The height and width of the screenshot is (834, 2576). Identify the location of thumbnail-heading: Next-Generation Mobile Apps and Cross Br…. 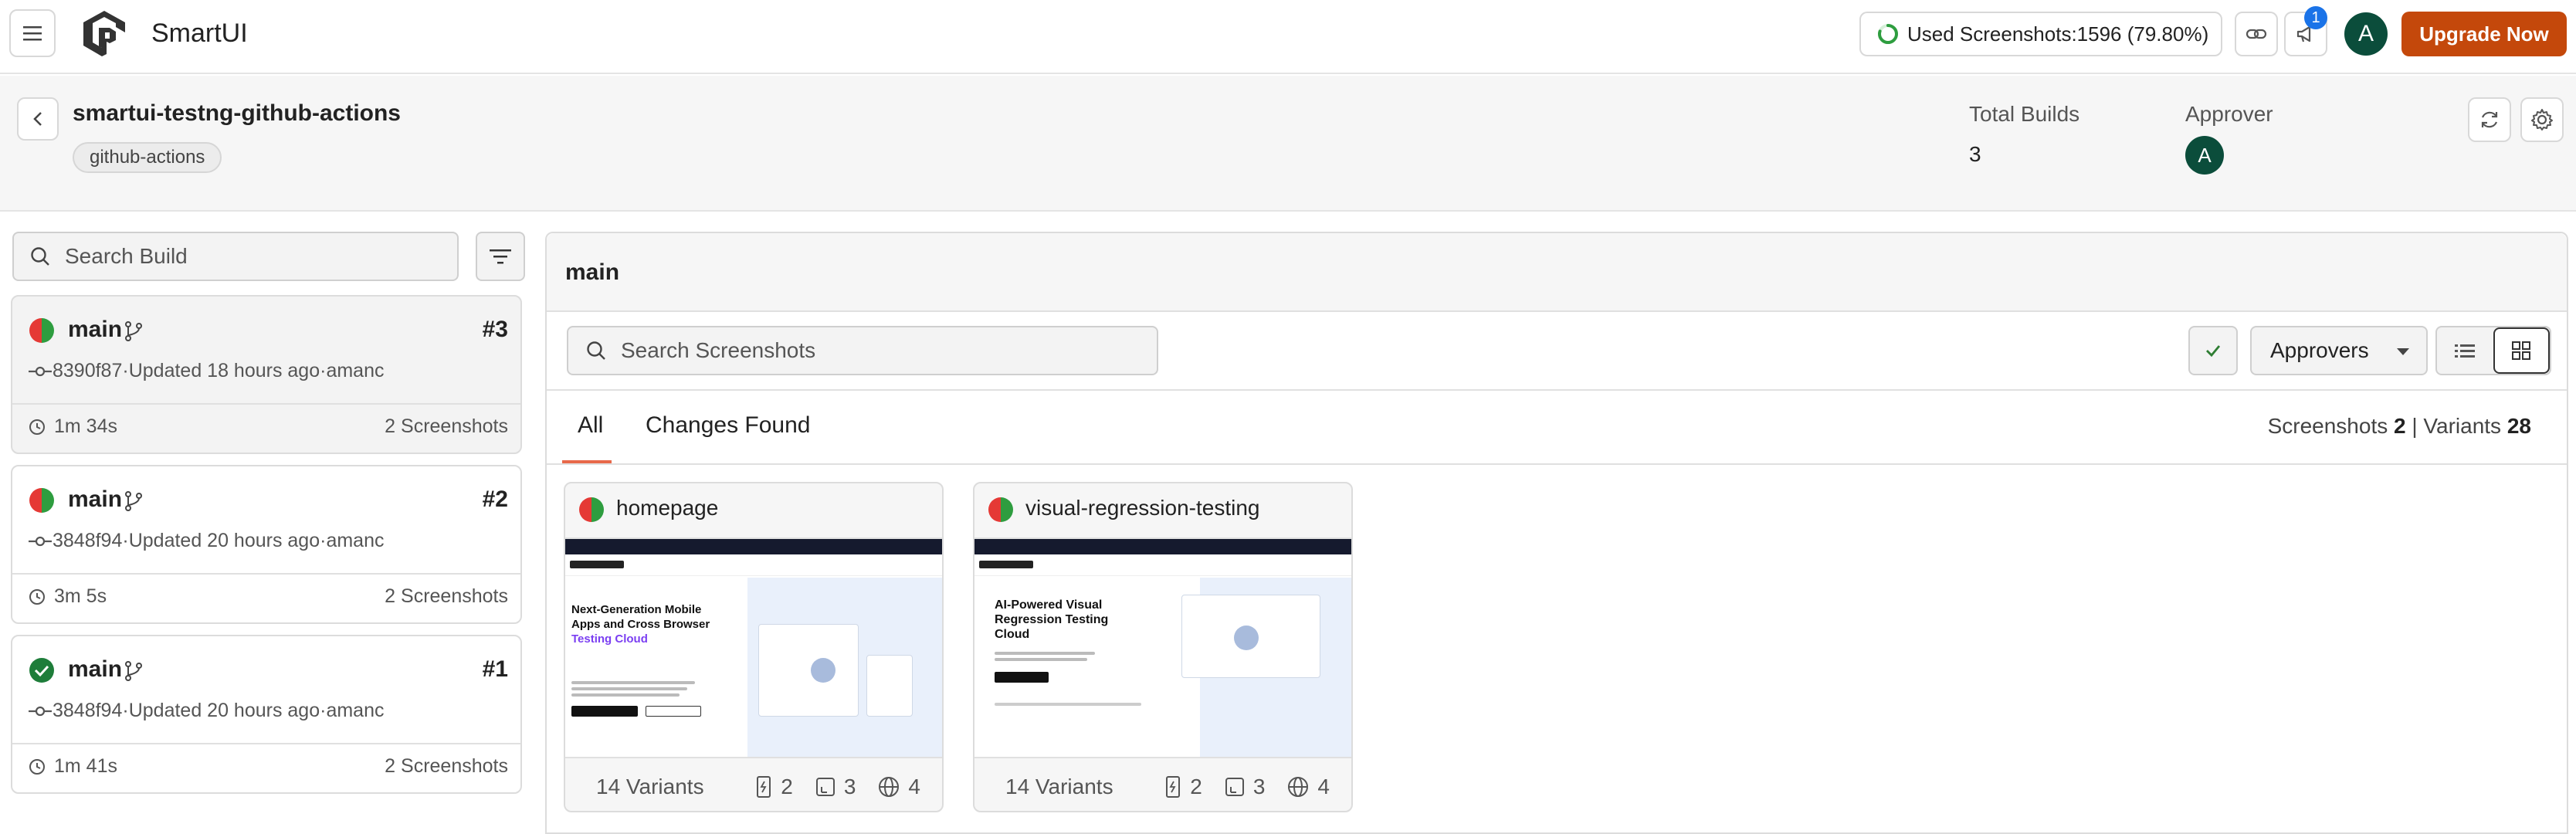
(640, 624).